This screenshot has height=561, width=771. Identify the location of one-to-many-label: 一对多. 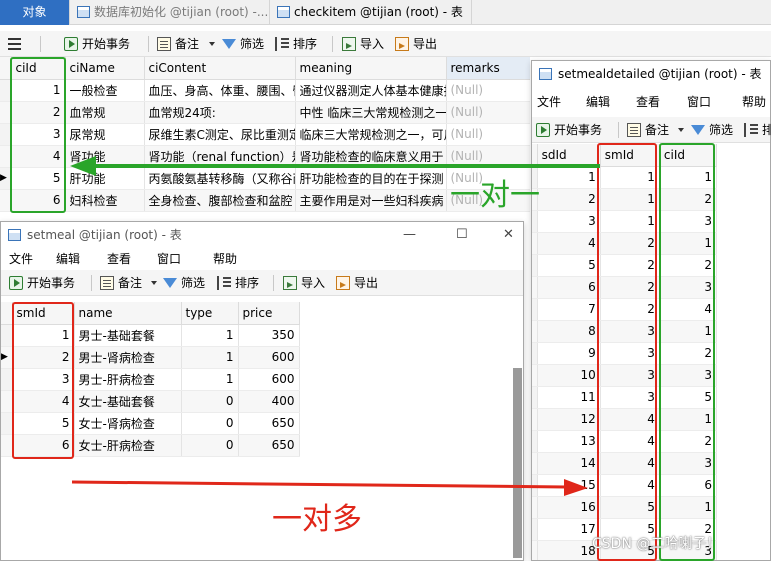
(317, 519).